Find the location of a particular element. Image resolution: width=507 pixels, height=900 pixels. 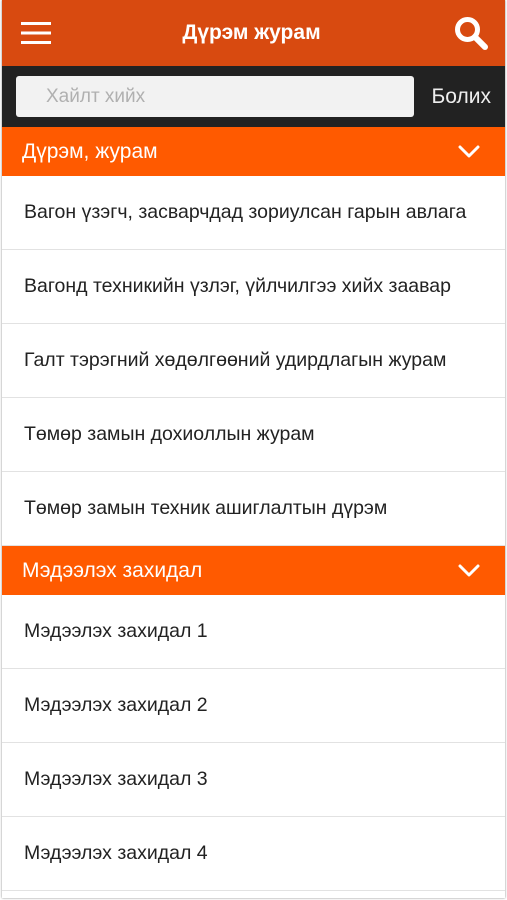

list-item-label: Мэдээлэх захидал 3 is located at coordinates (116, 779).